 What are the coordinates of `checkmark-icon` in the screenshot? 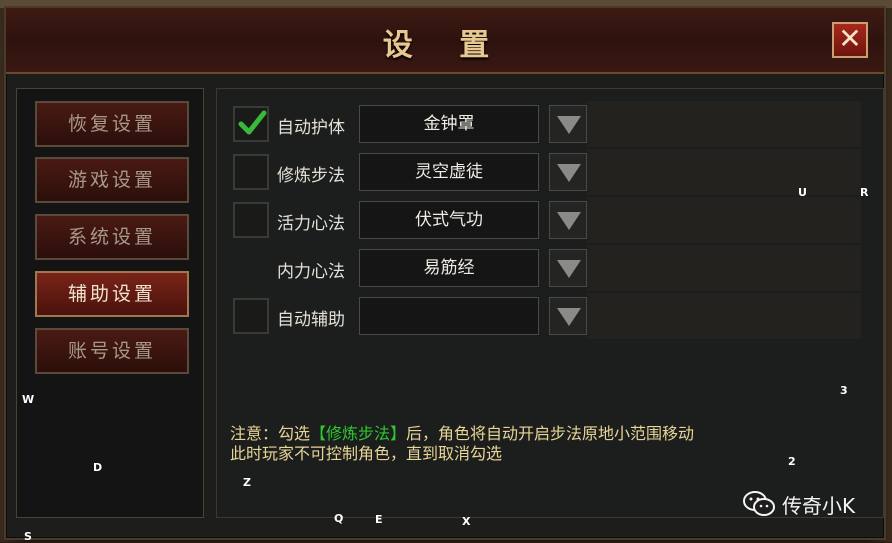 It's located at (252, 122).